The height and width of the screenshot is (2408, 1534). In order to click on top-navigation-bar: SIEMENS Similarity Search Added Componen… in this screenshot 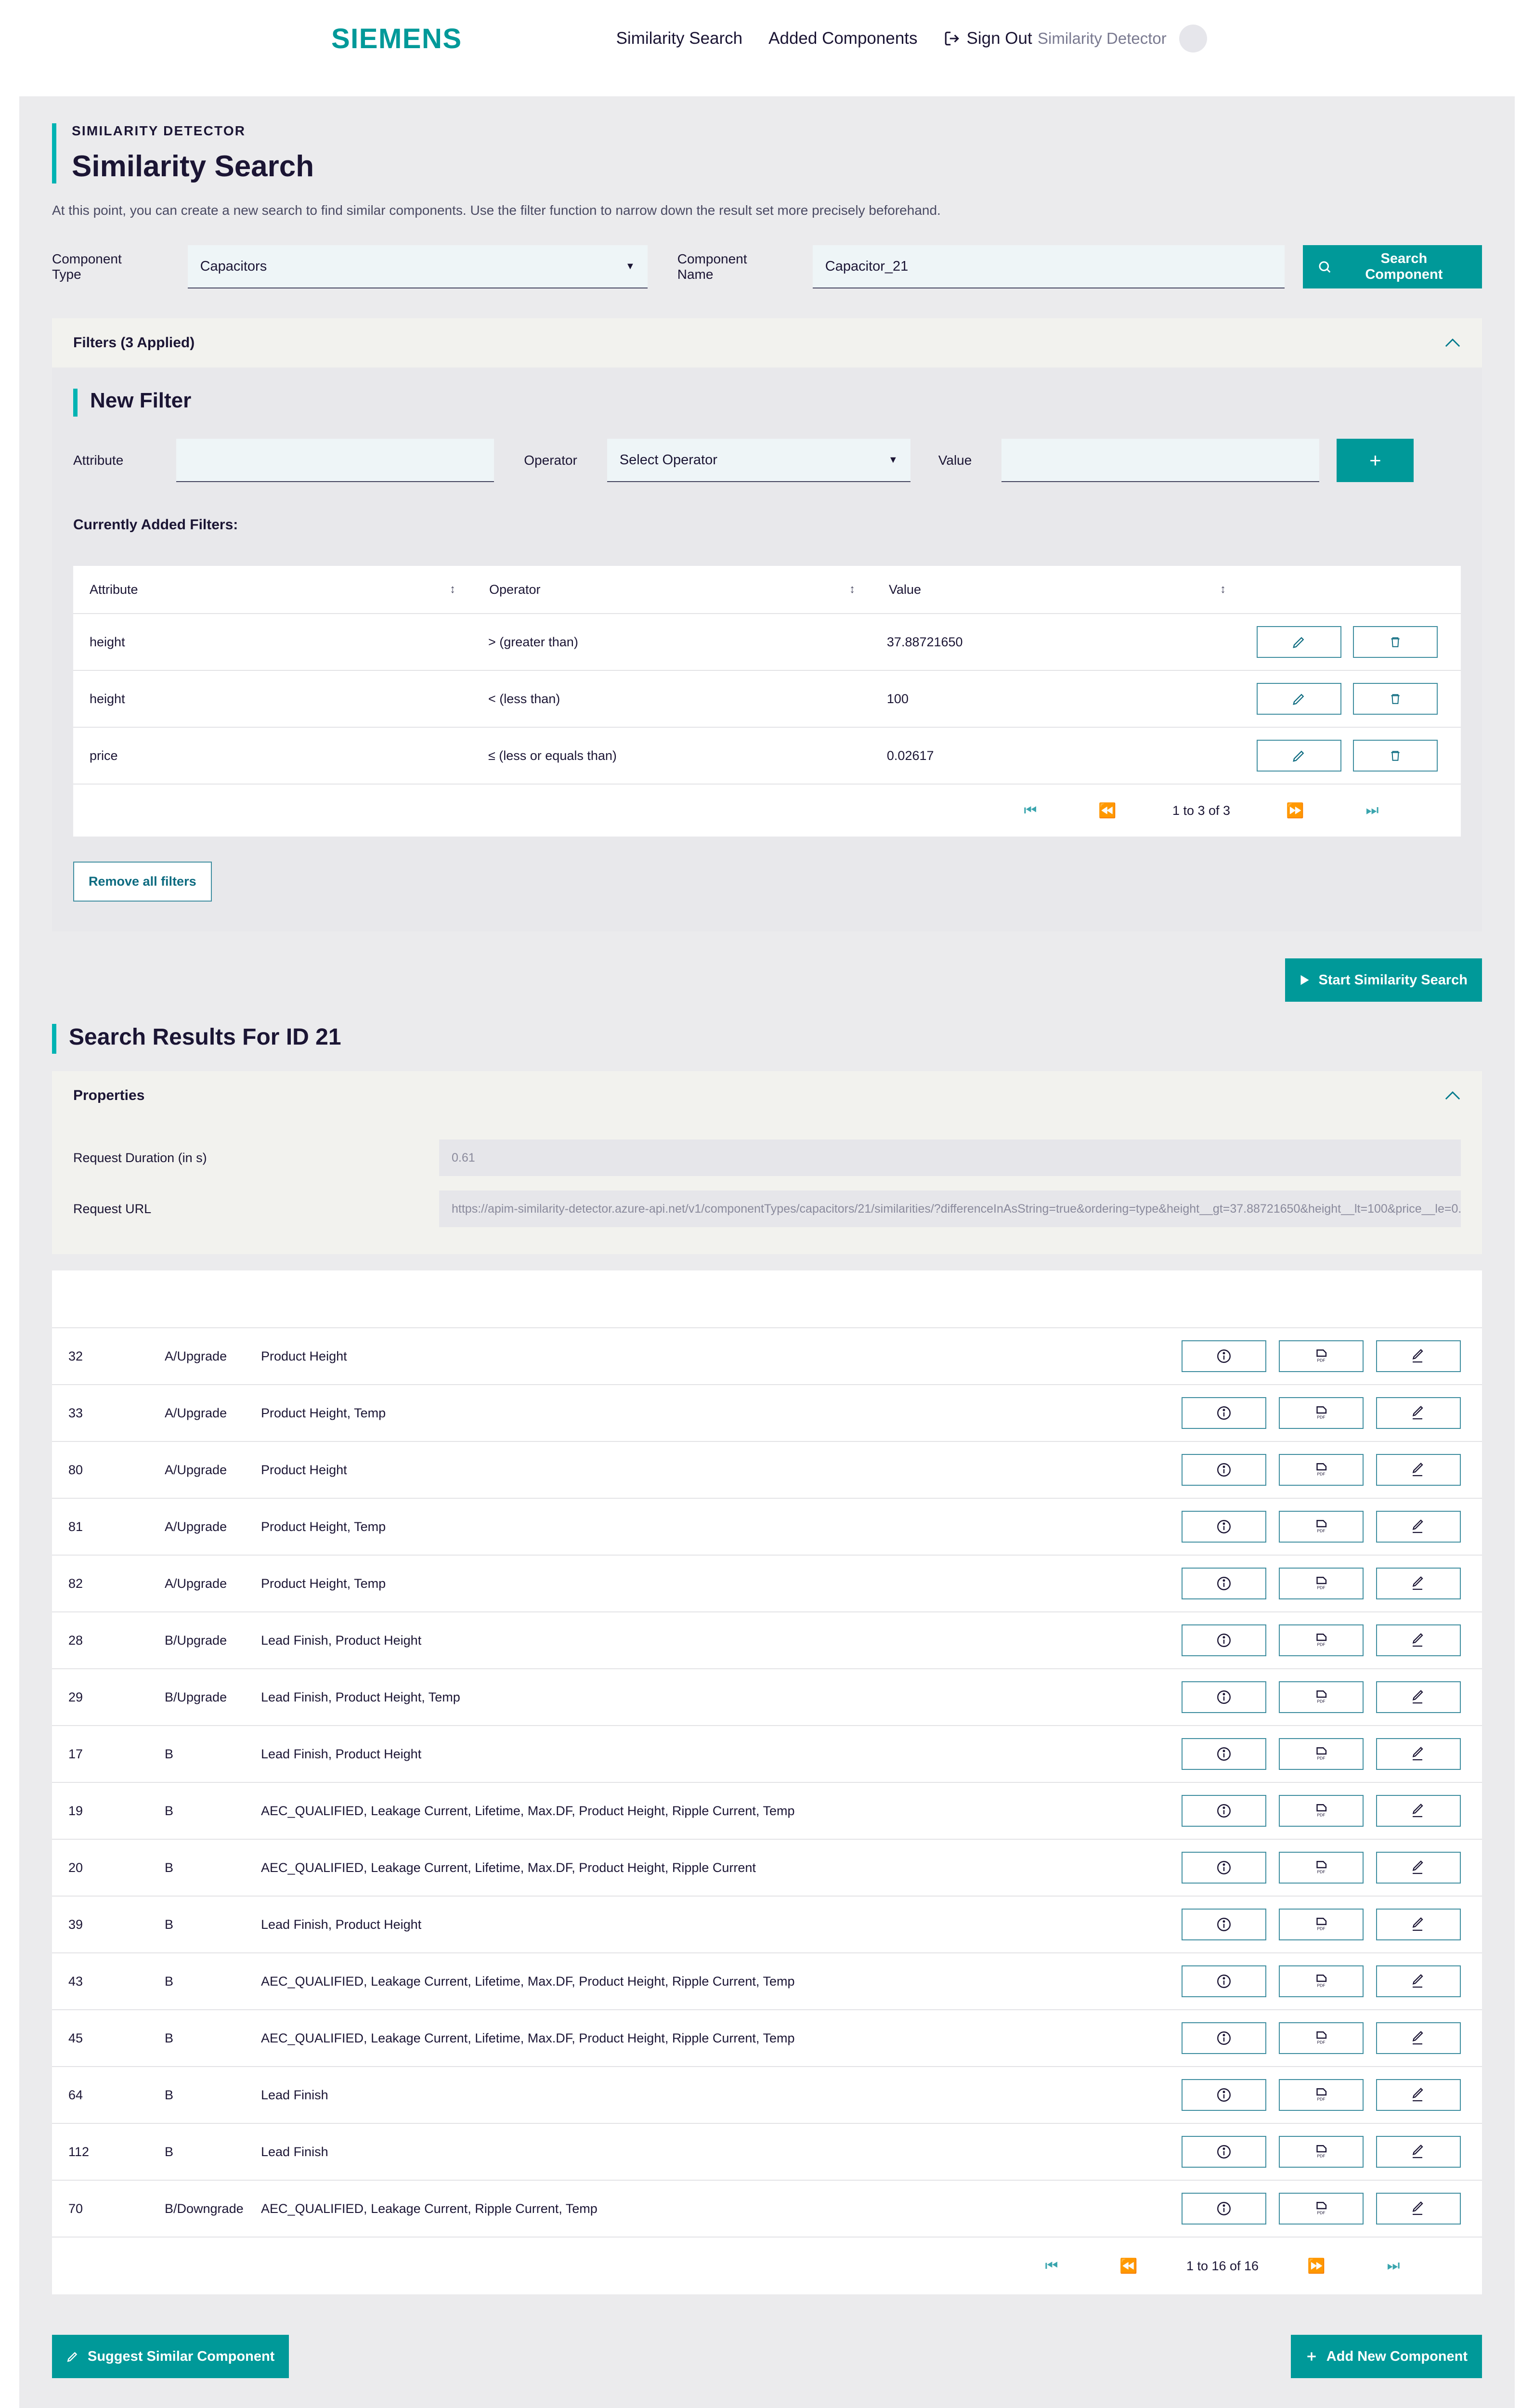, I will do `click(767, 38)`.